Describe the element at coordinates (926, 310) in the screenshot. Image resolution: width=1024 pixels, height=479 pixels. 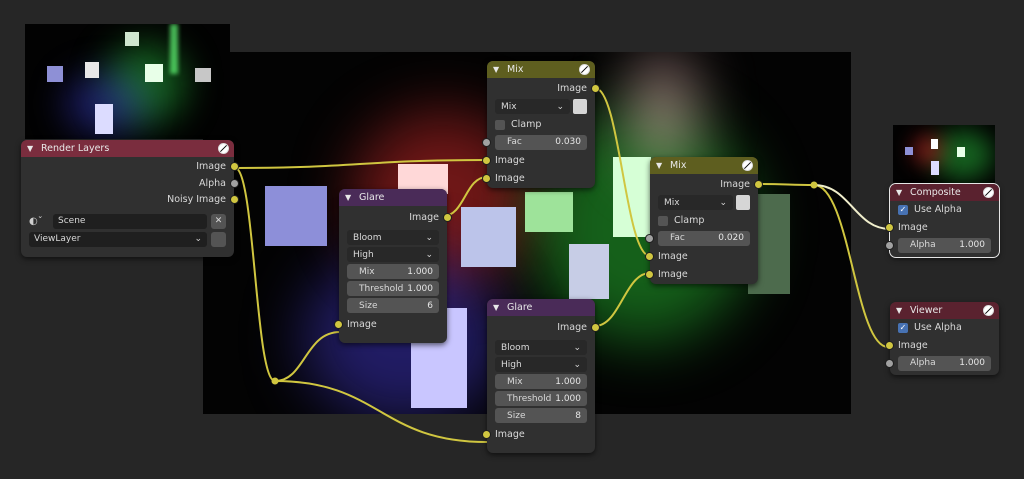
I see `node-title: Viewer` at that location.